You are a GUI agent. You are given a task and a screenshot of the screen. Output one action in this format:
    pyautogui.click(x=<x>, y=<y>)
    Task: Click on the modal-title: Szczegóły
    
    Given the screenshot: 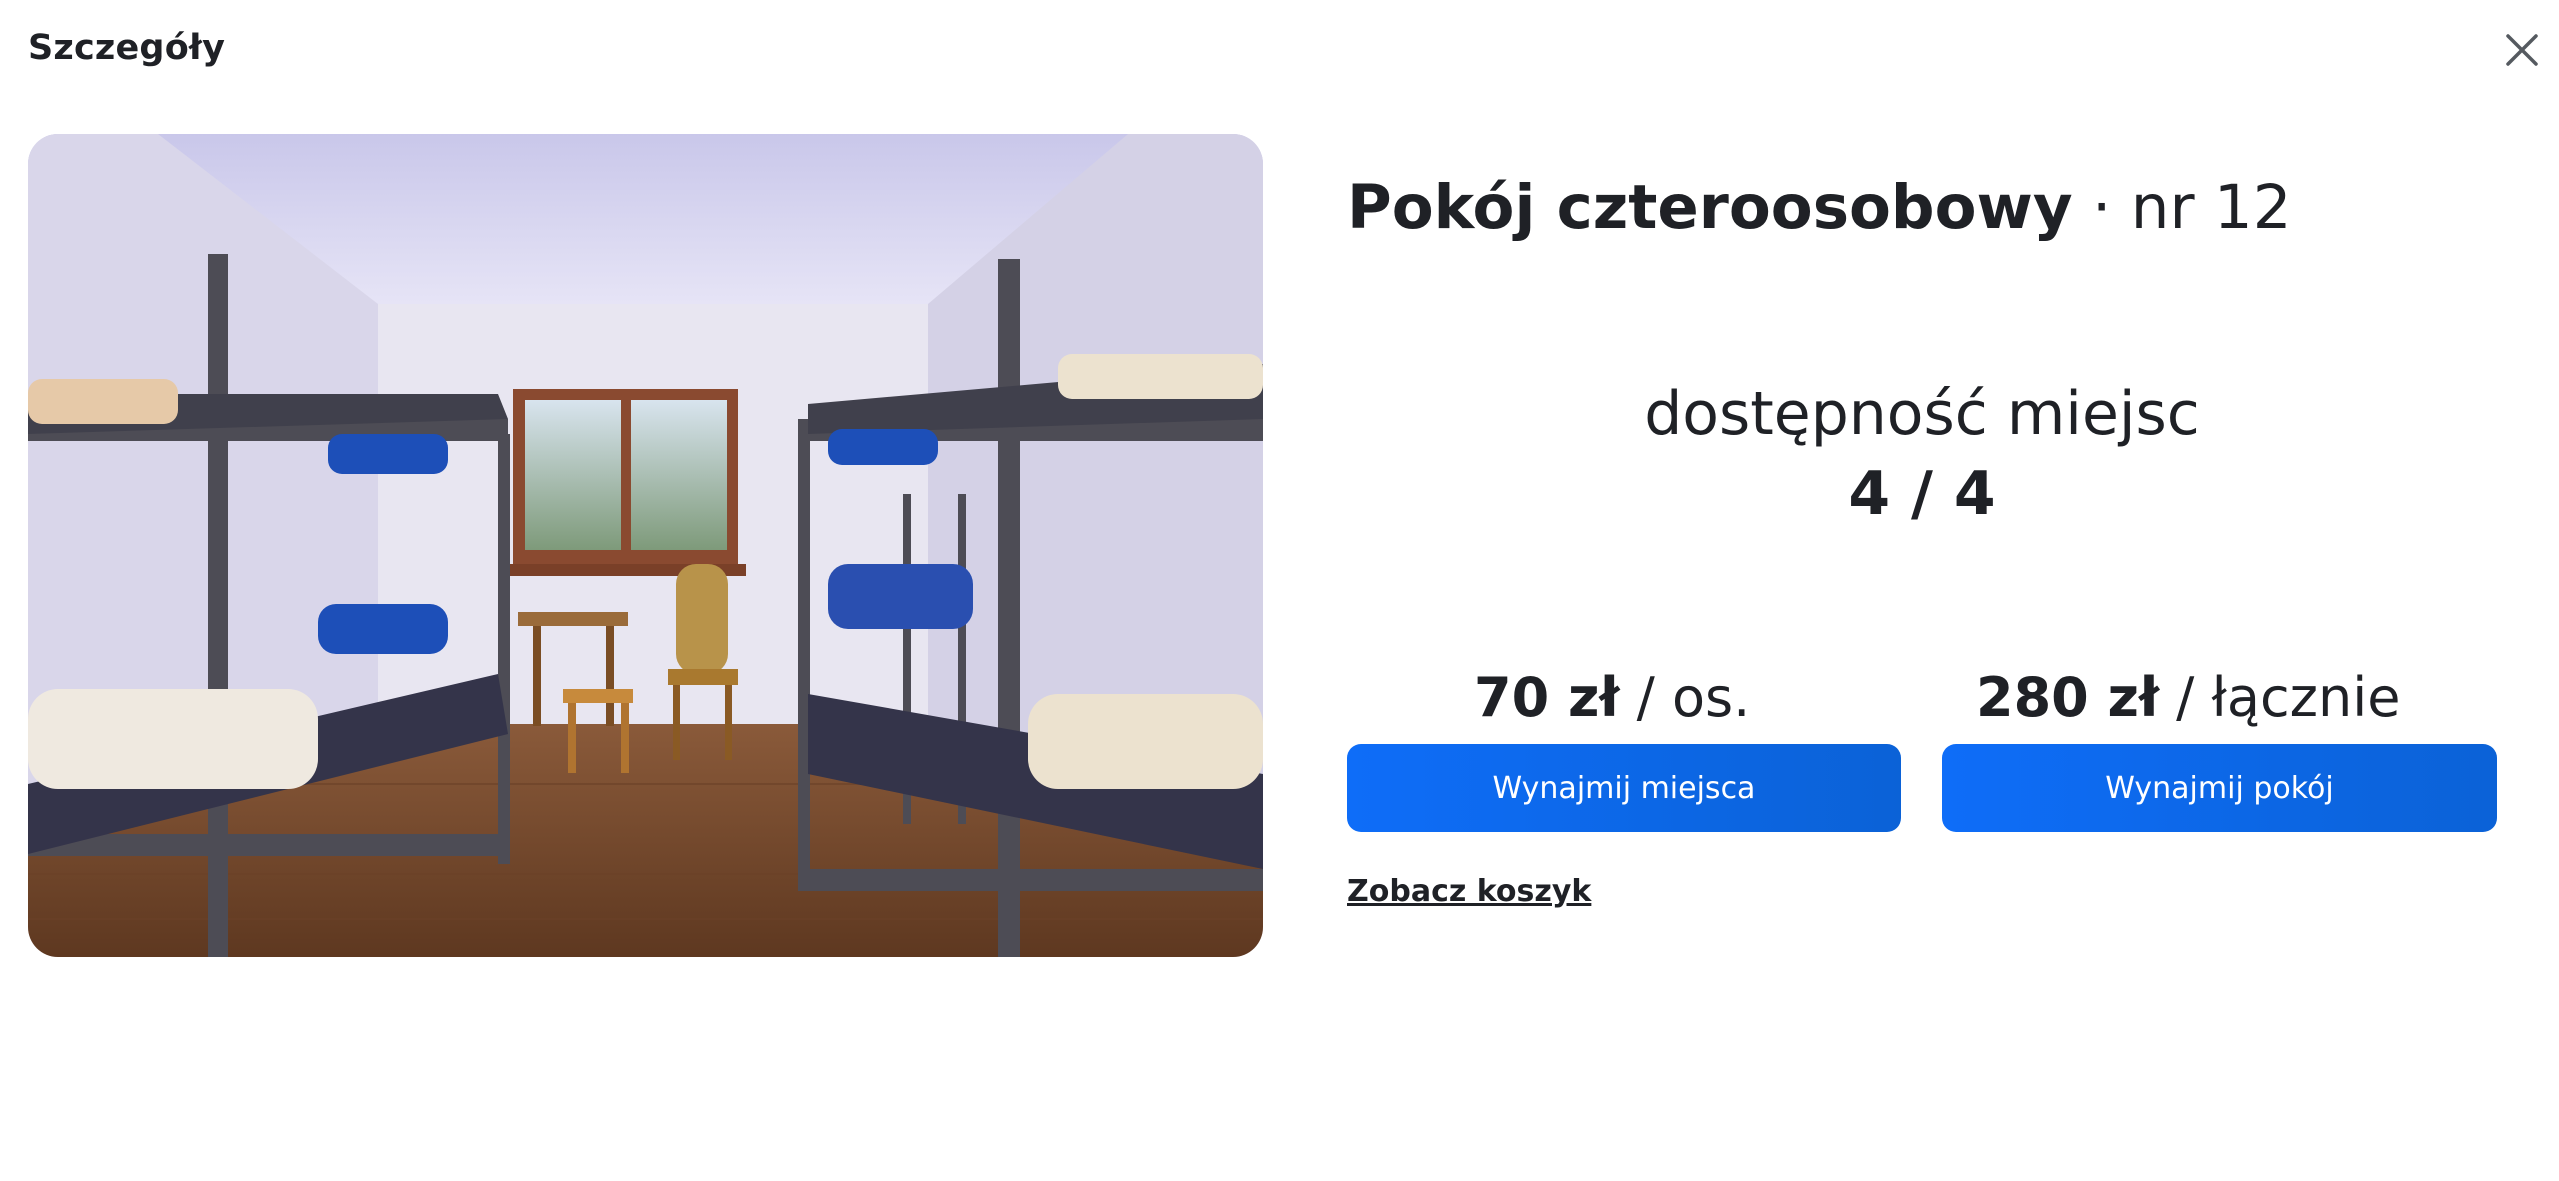 What is the action you would take?
    pyautogui.click(x=127, y=48)
    